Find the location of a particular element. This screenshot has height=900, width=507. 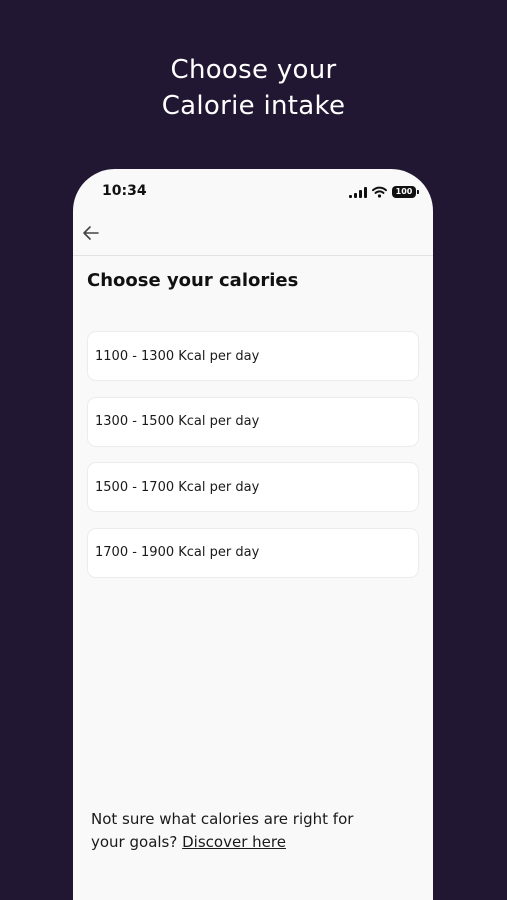

calorie-option-1300-1500: 1300 - 1500 Kcal per day is located at coordinates (253, 421).